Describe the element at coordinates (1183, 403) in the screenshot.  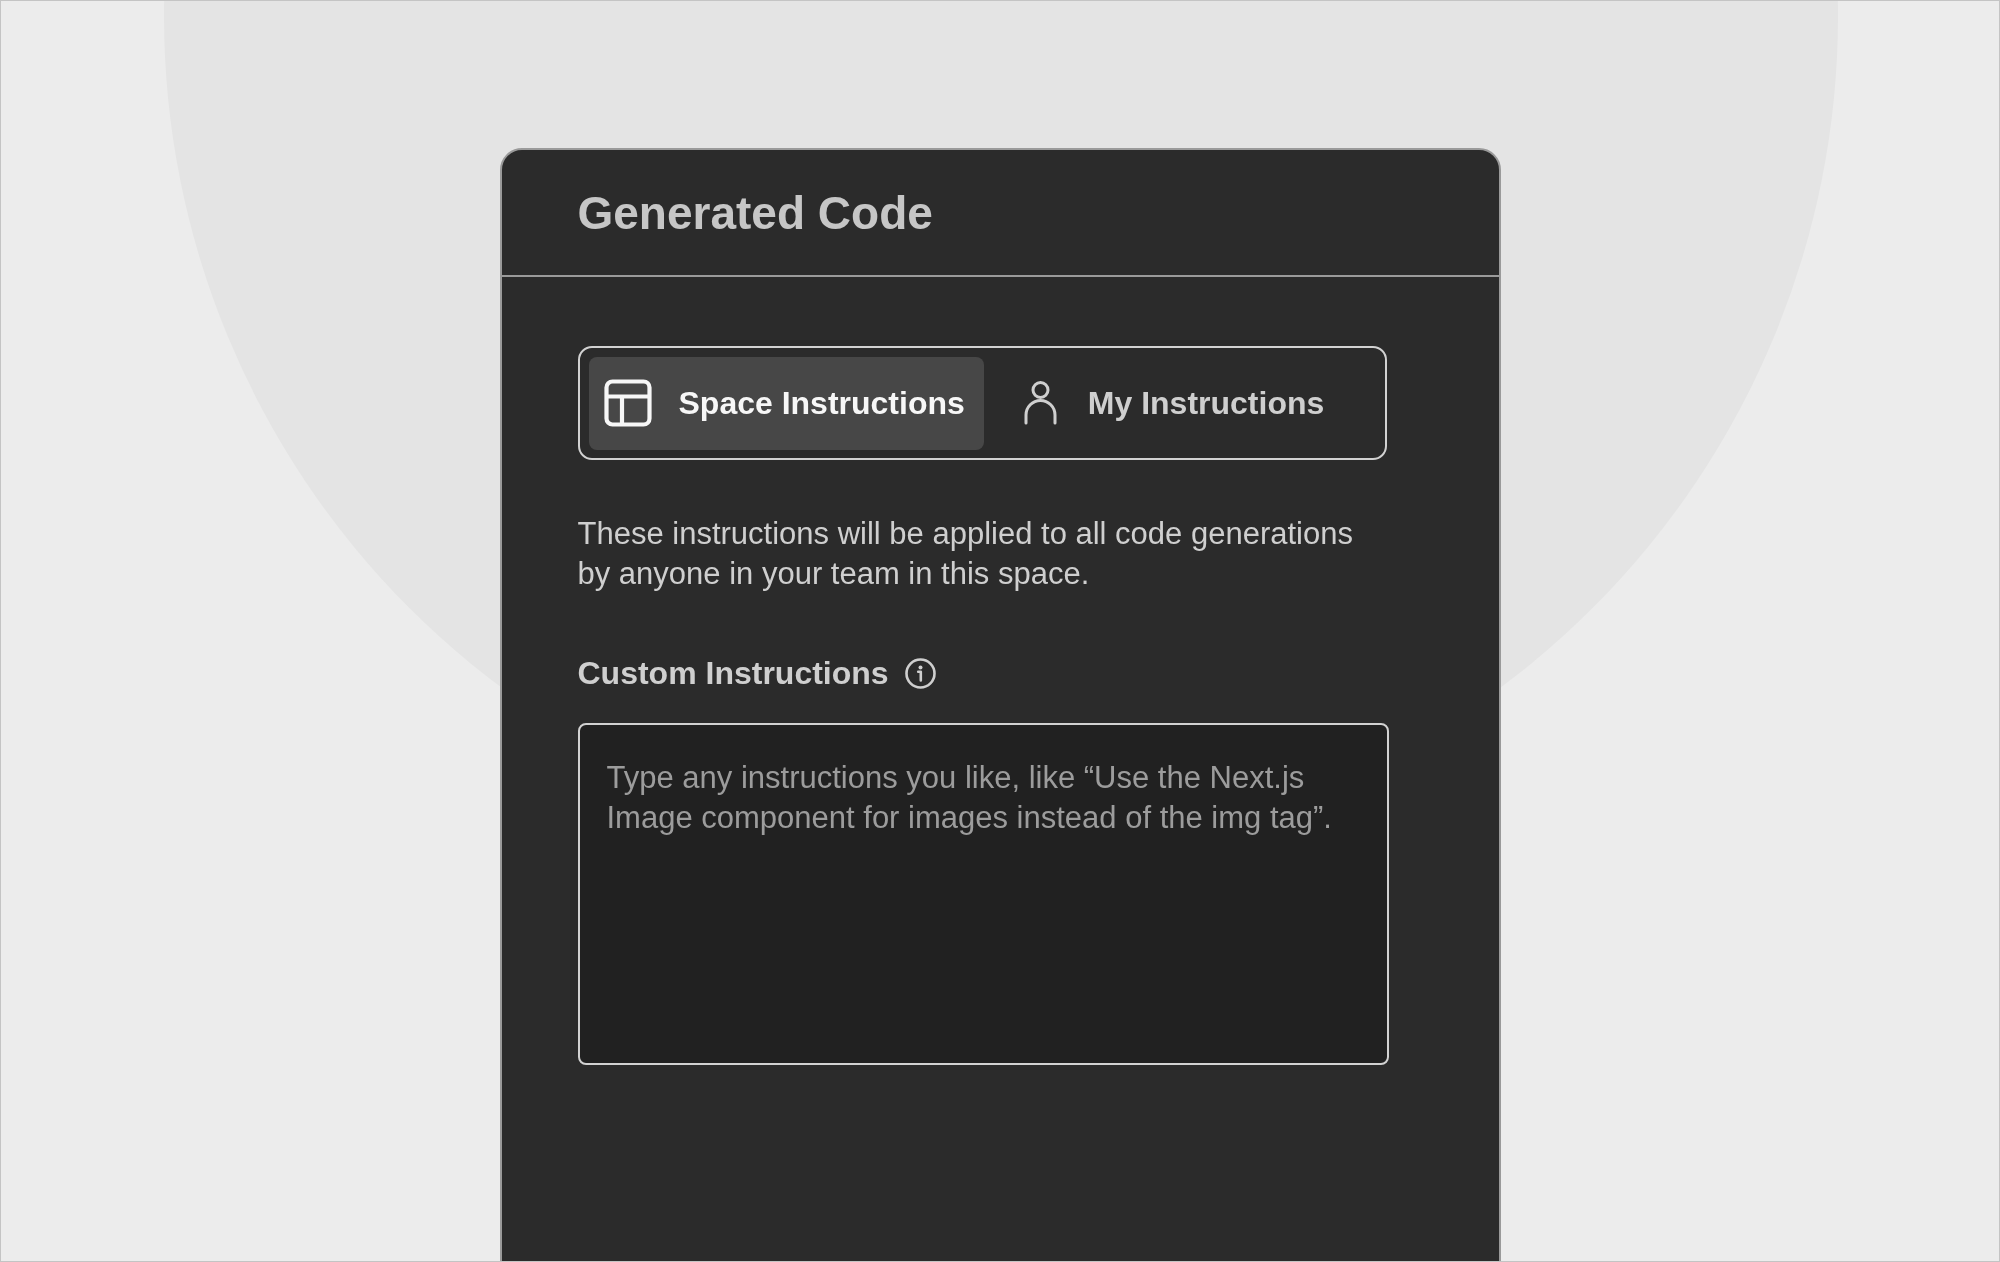
I see `tab: My Instructions` at that location.